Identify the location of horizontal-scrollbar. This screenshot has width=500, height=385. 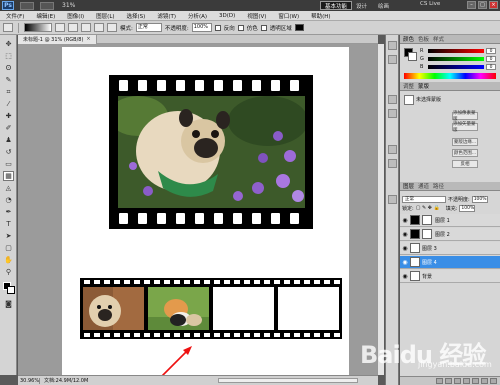
(288, 380).